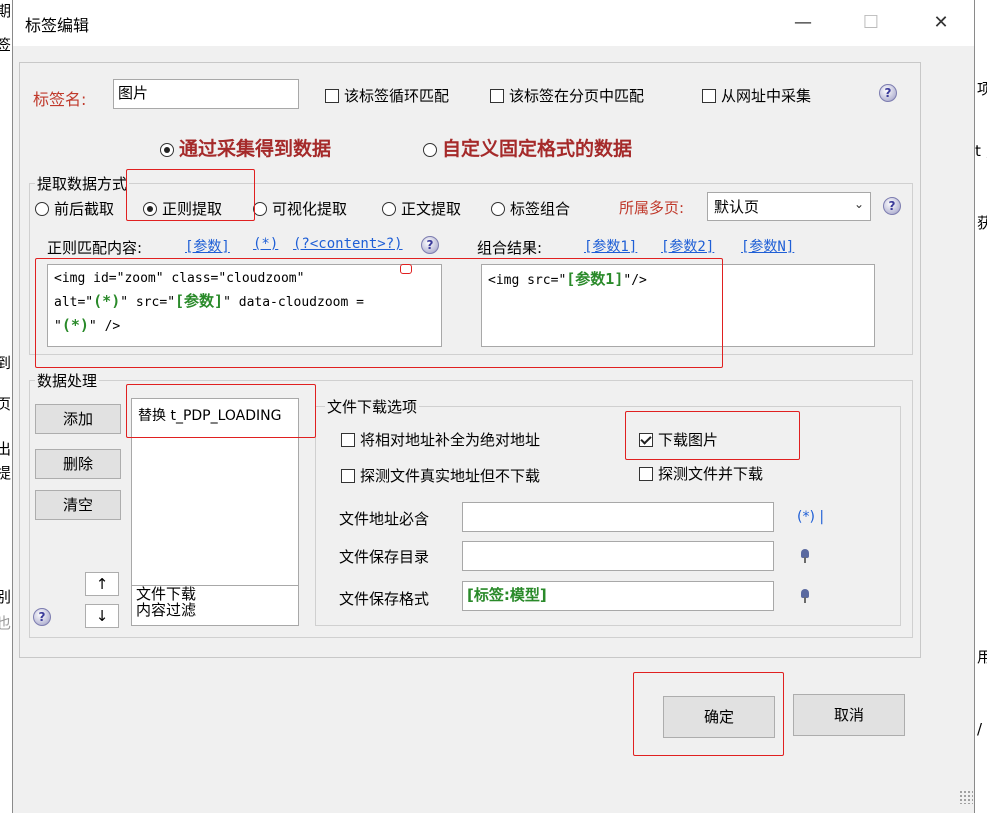  I want to click on fixed-radio, so click(430, 150).